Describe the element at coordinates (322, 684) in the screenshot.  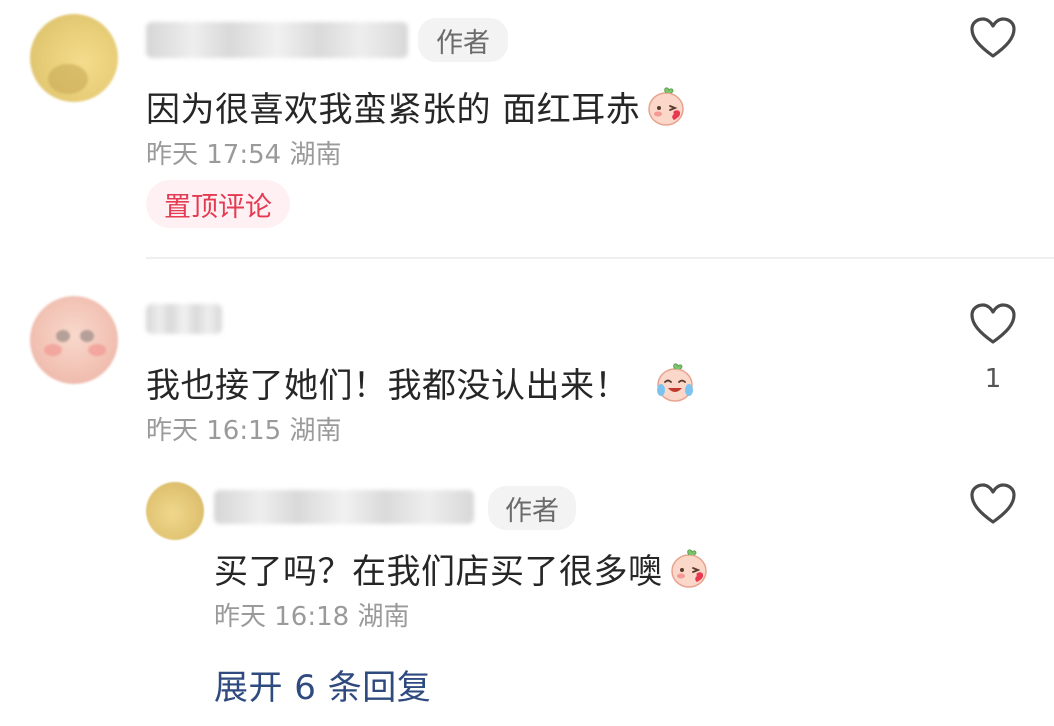
I see `expand-replies-link: 展开 6 条回复` at that location.